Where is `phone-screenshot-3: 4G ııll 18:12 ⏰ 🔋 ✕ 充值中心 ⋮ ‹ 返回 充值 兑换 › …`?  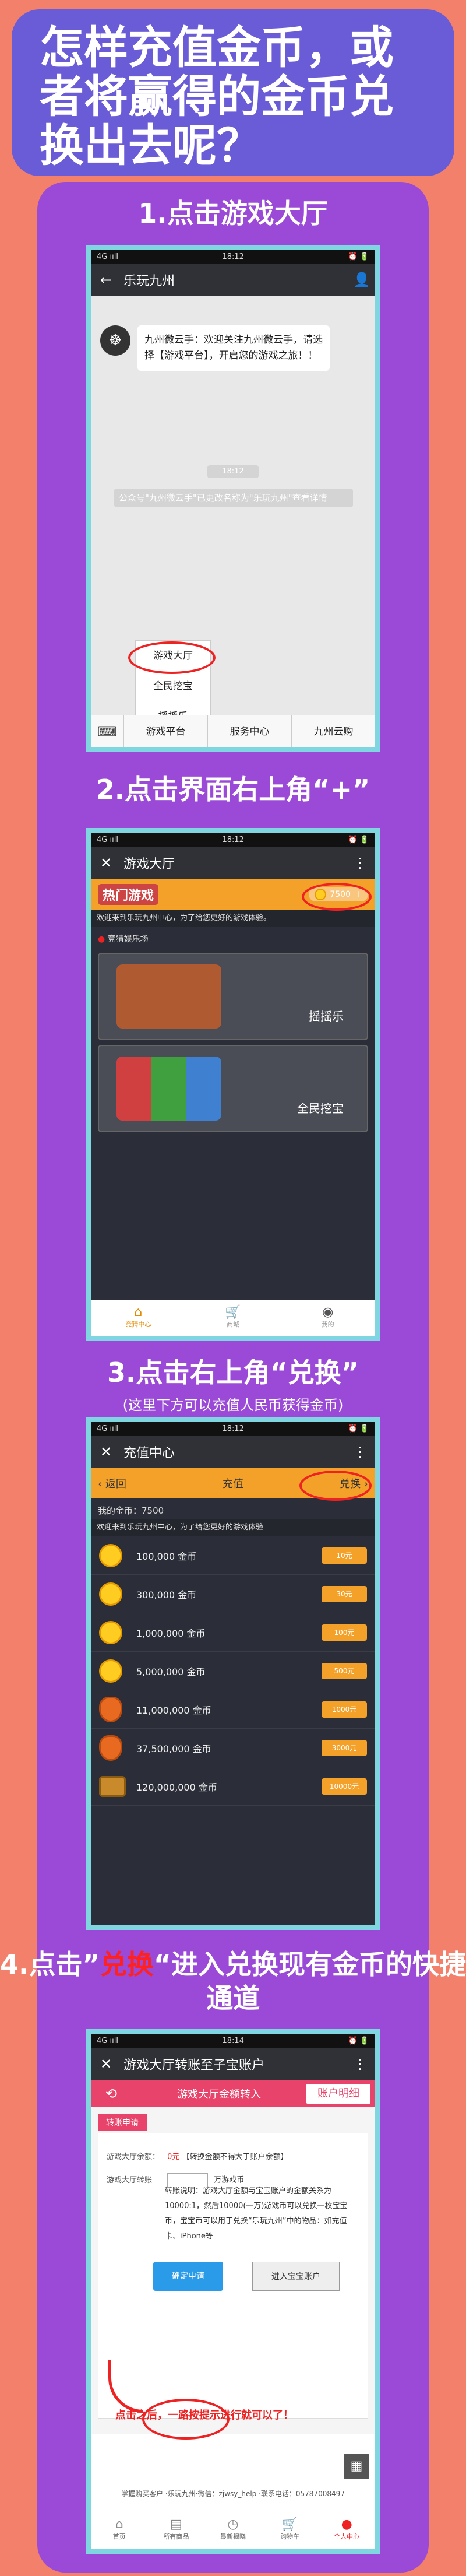 phone-screenshot-3: 4G ııll 18:12 ⏰ 🔋 ✕ 充值中心 ⋮ ‹ 返回 充值 兑换 › … is located at coordinates (233, 1673).